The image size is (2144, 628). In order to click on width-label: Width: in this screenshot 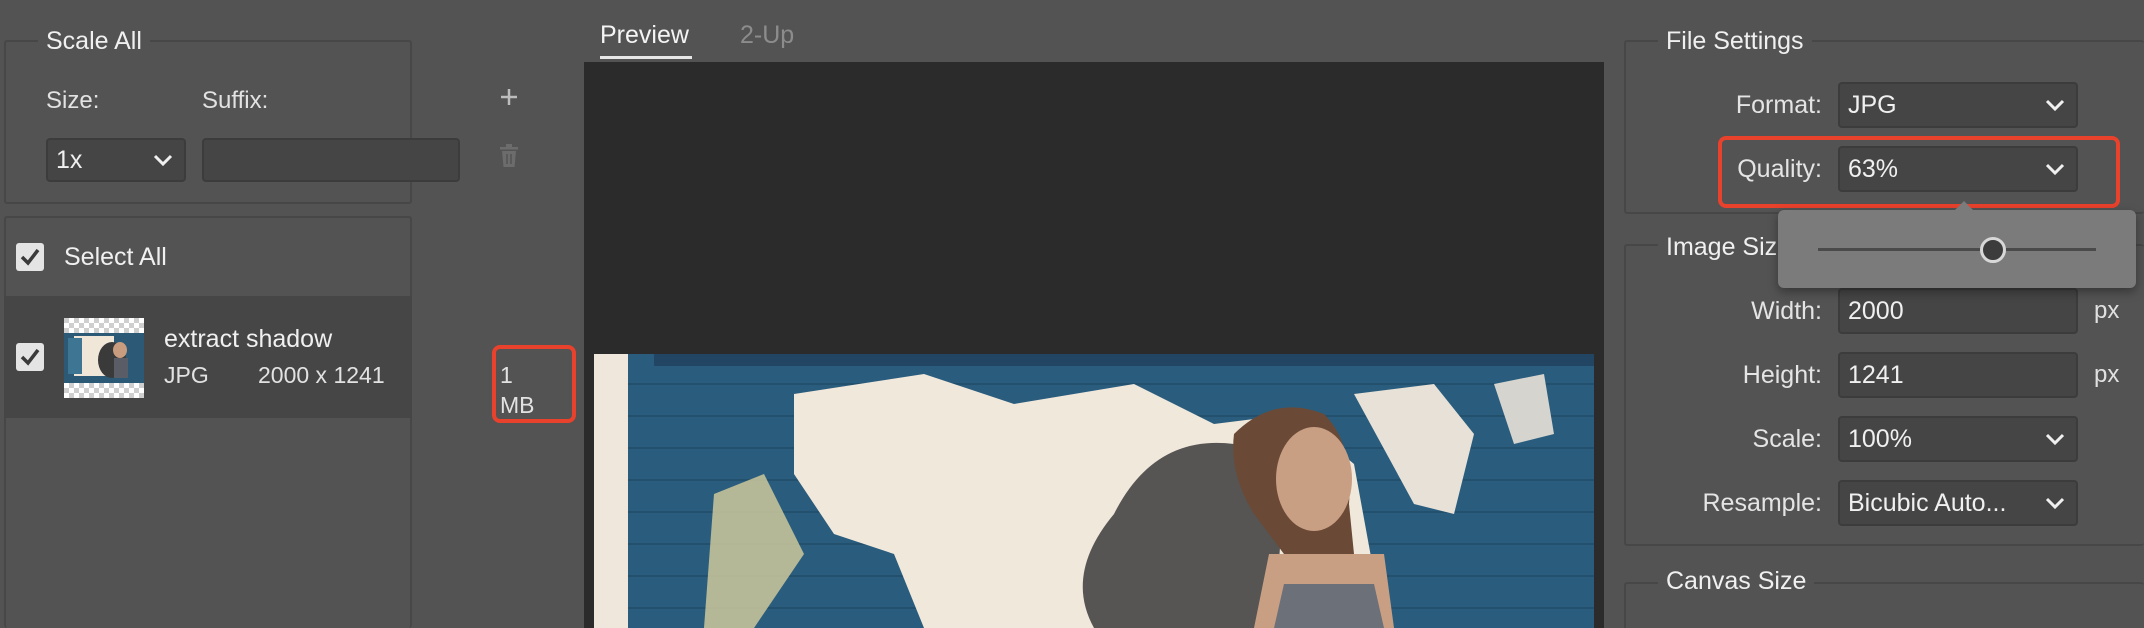, I will do `click(1786, 311)`.